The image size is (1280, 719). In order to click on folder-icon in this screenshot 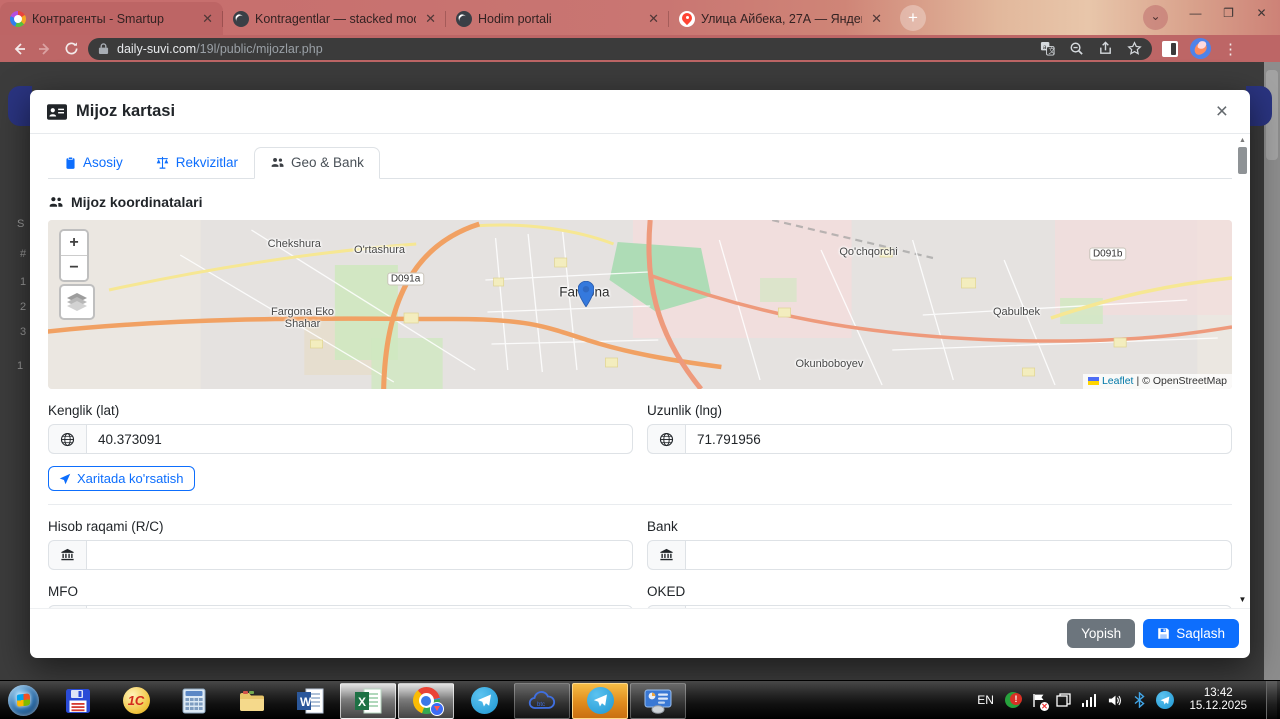, I will do `click(252, 700)`.